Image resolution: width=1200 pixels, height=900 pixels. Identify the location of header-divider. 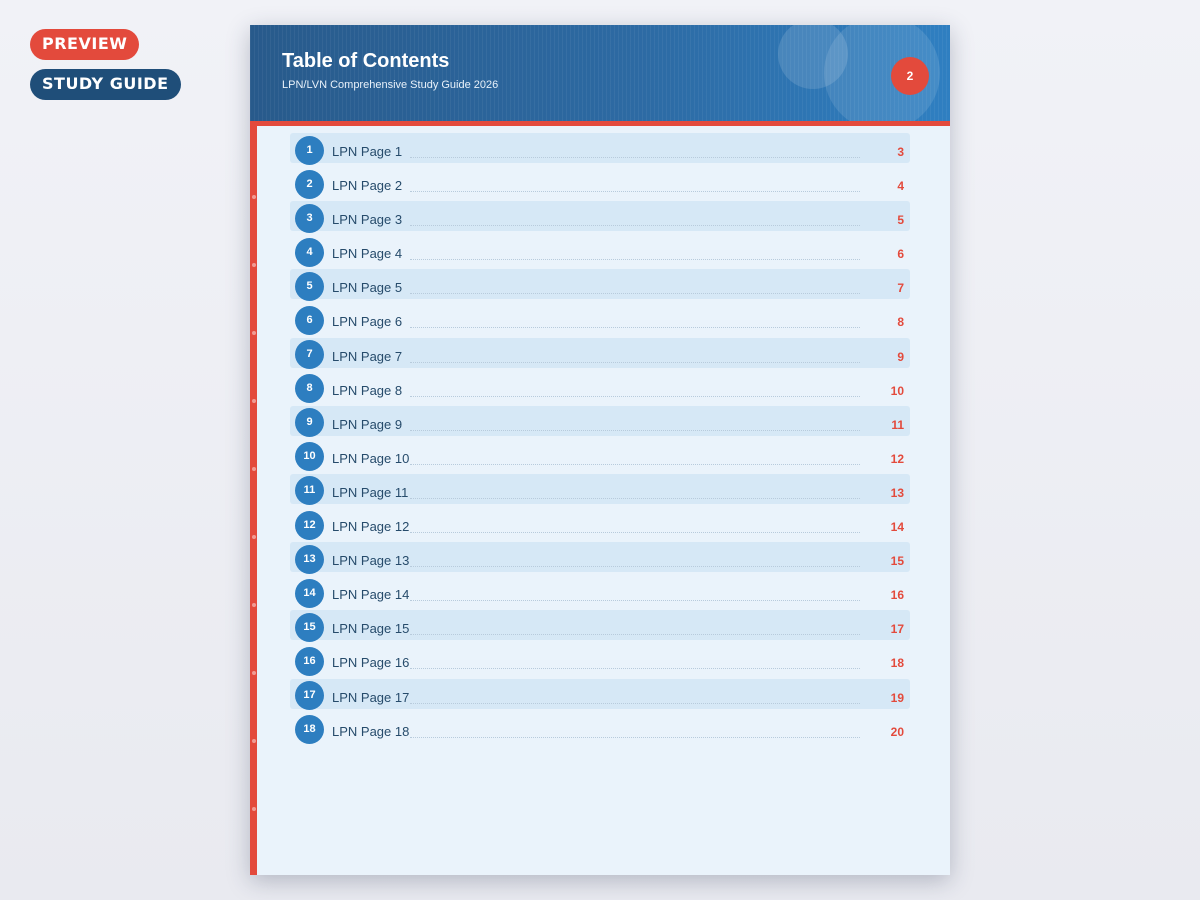
(600, 123).